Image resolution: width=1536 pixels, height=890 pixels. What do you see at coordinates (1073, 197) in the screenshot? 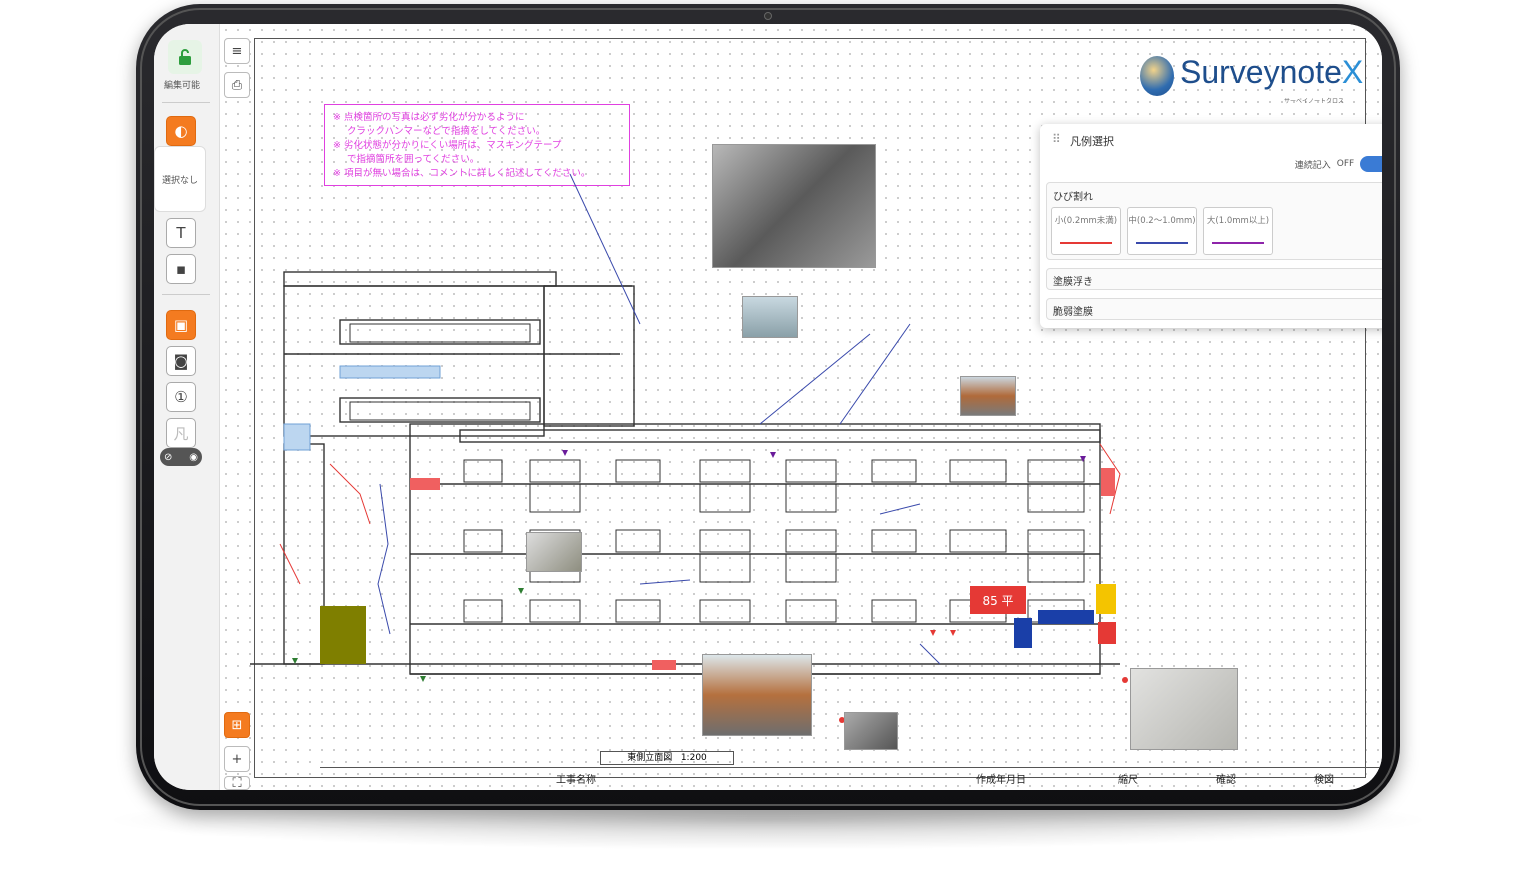
I see `group-label: ひび割れ` at bounding box center [1073, 197].